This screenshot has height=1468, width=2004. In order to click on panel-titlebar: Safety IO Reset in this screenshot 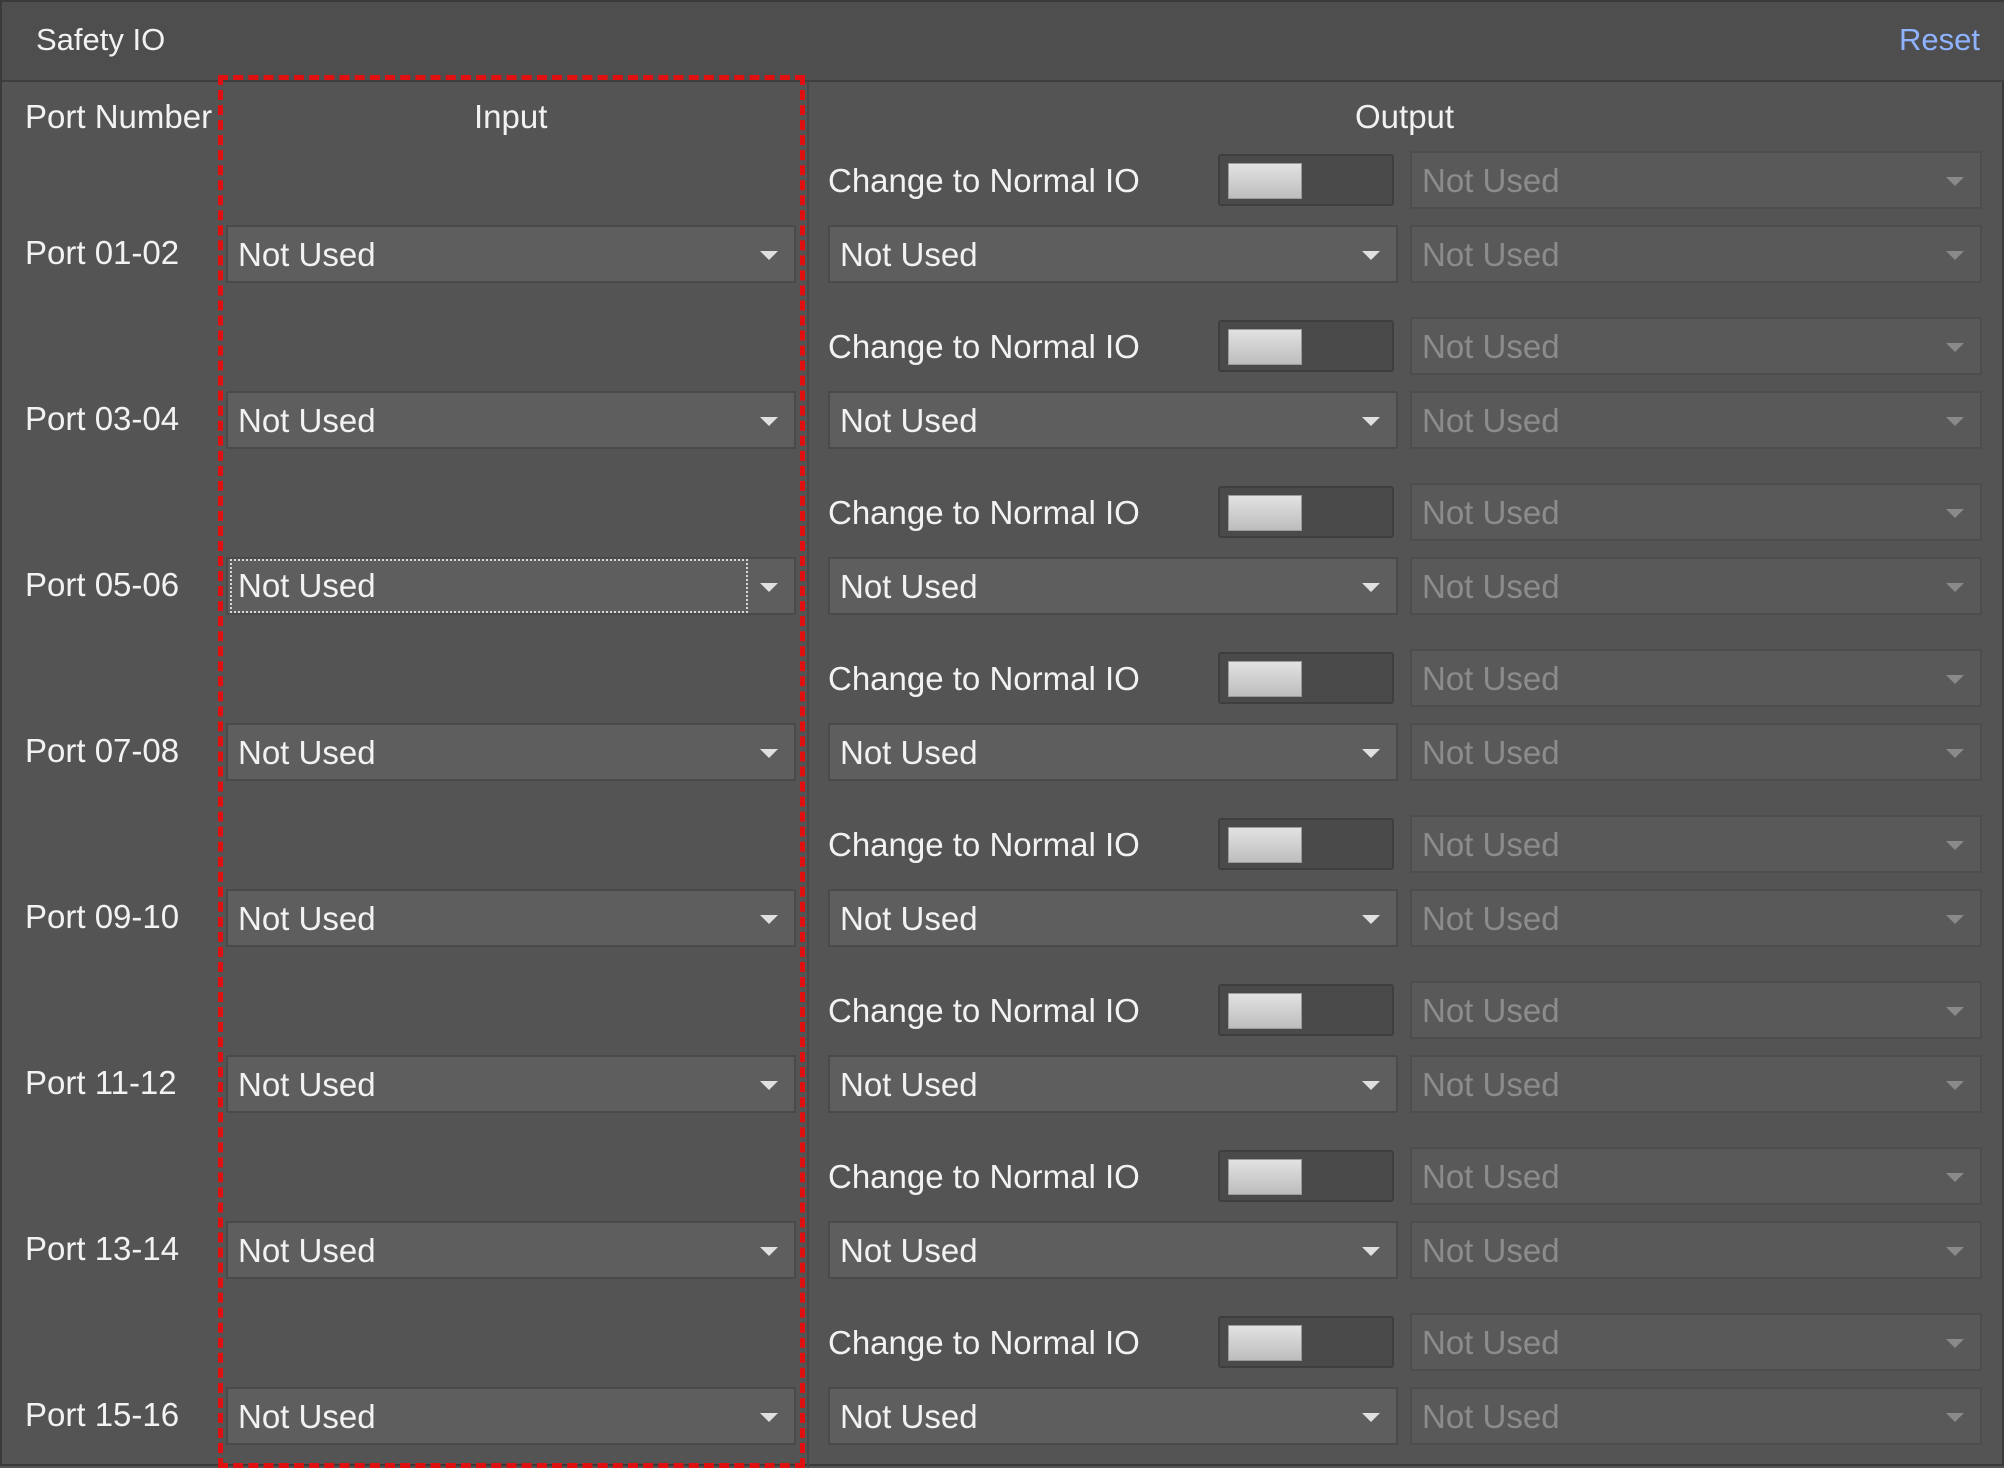, I will do `click(1003, 42)`.